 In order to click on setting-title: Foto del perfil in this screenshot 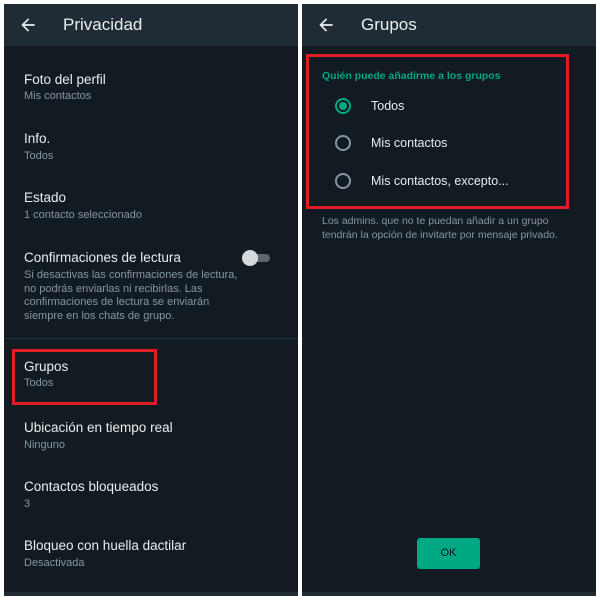, I will do `click(65, 79)`.